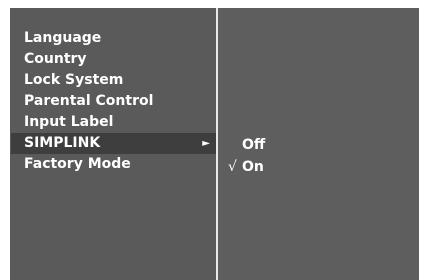  I want to click on option-off: Off, so click(246, 145).